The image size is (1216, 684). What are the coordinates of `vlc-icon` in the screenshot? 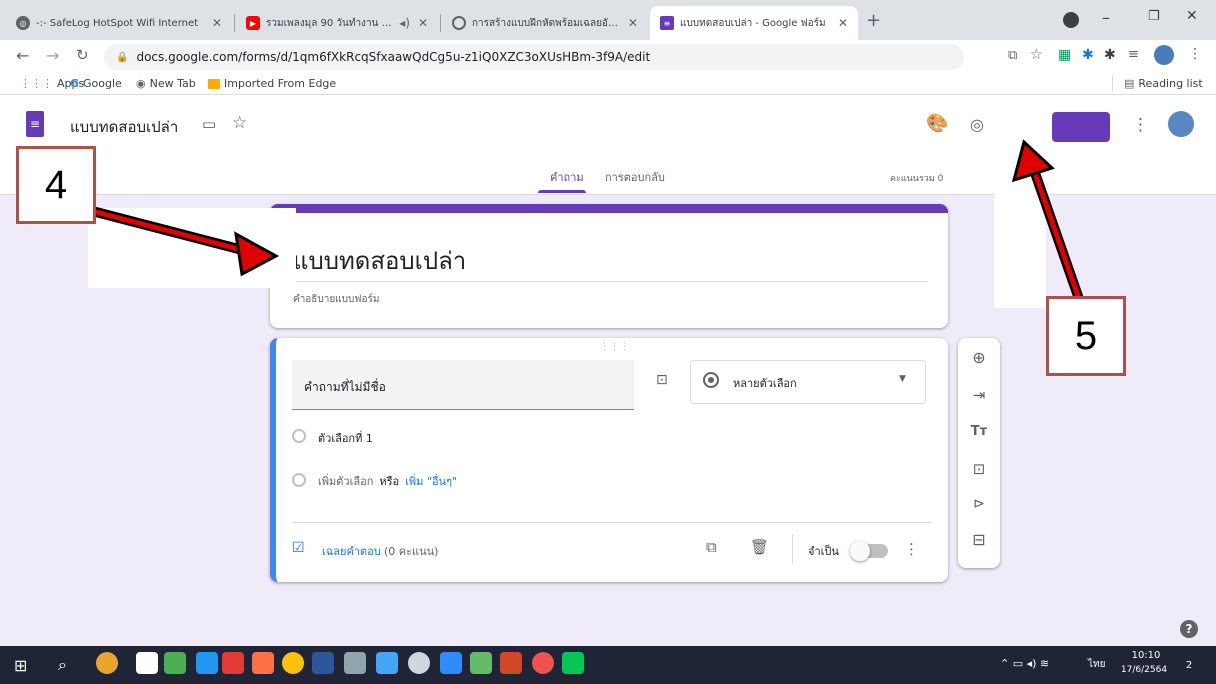 It's located at (263, 663).